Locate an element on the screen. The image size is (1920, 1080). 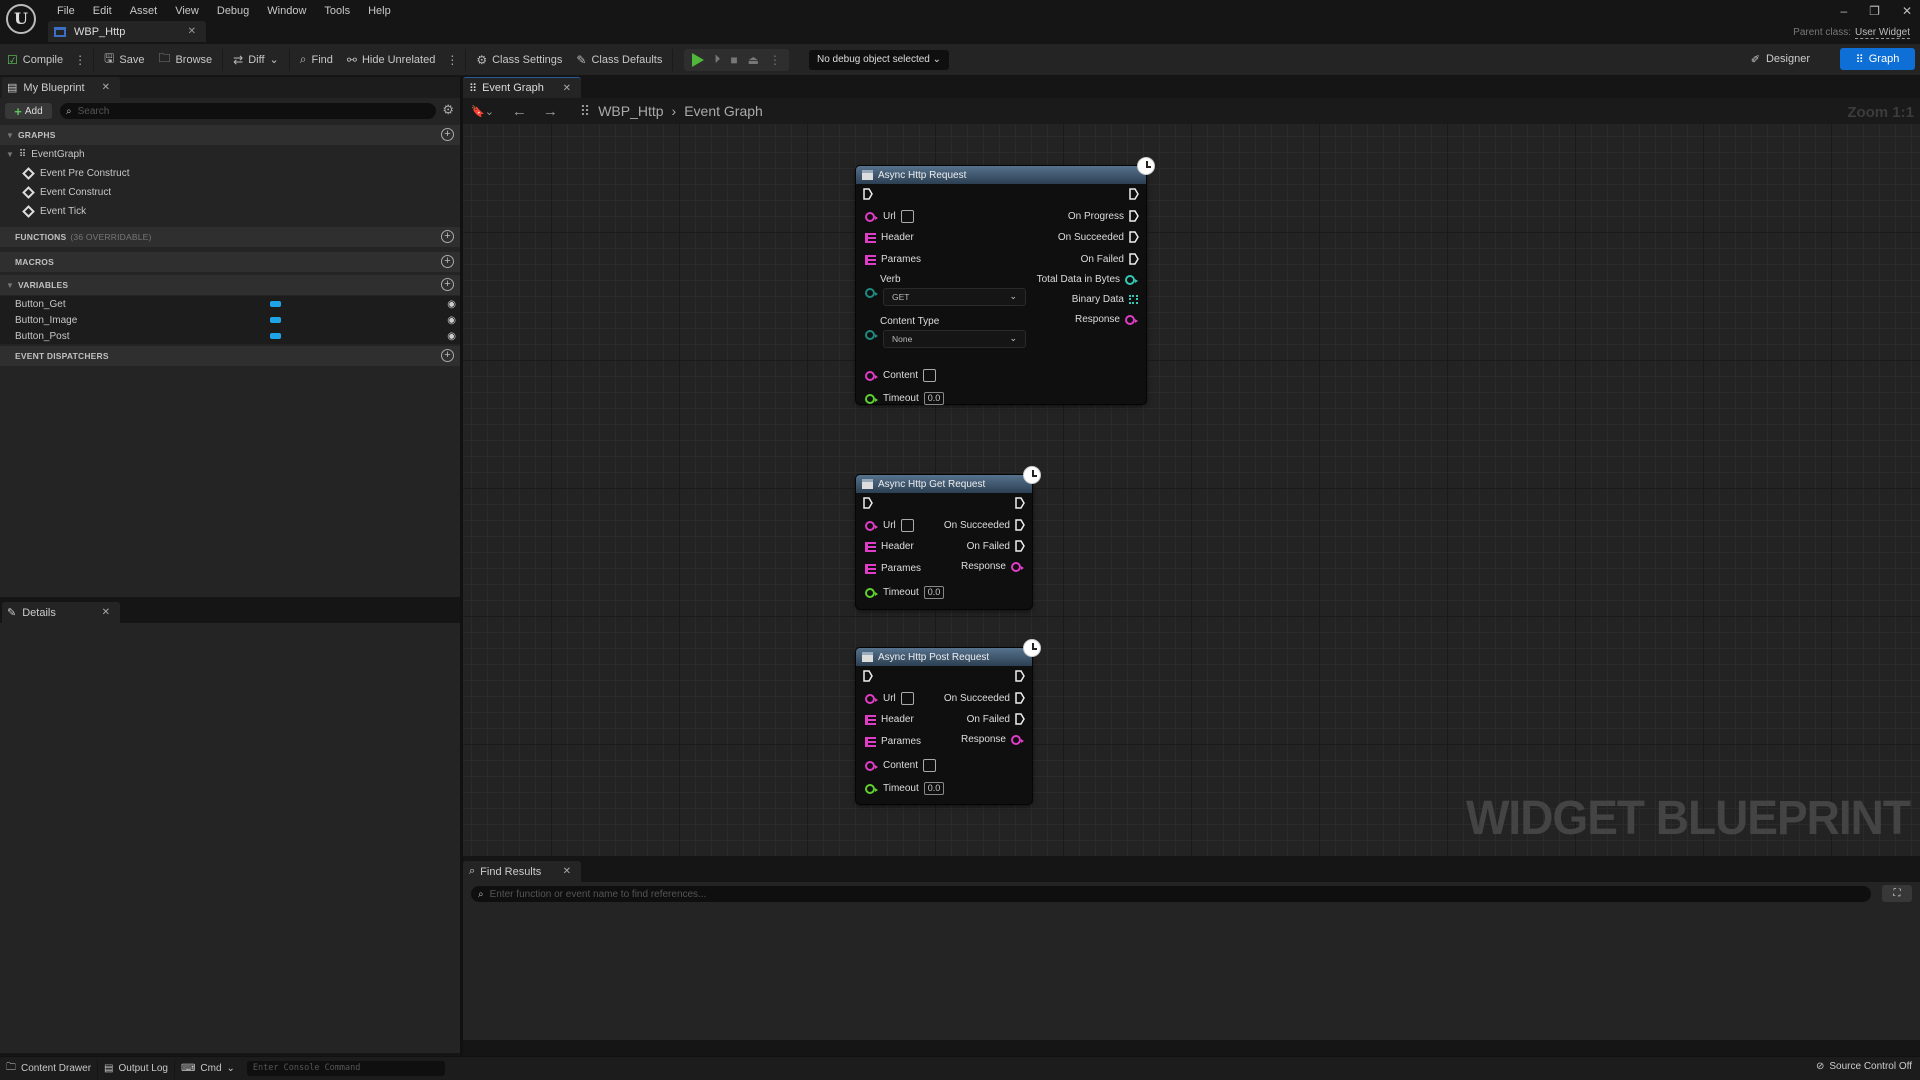
content-drawer-button: 🗀 Content Drawer is located at coordinates (48, 1068).